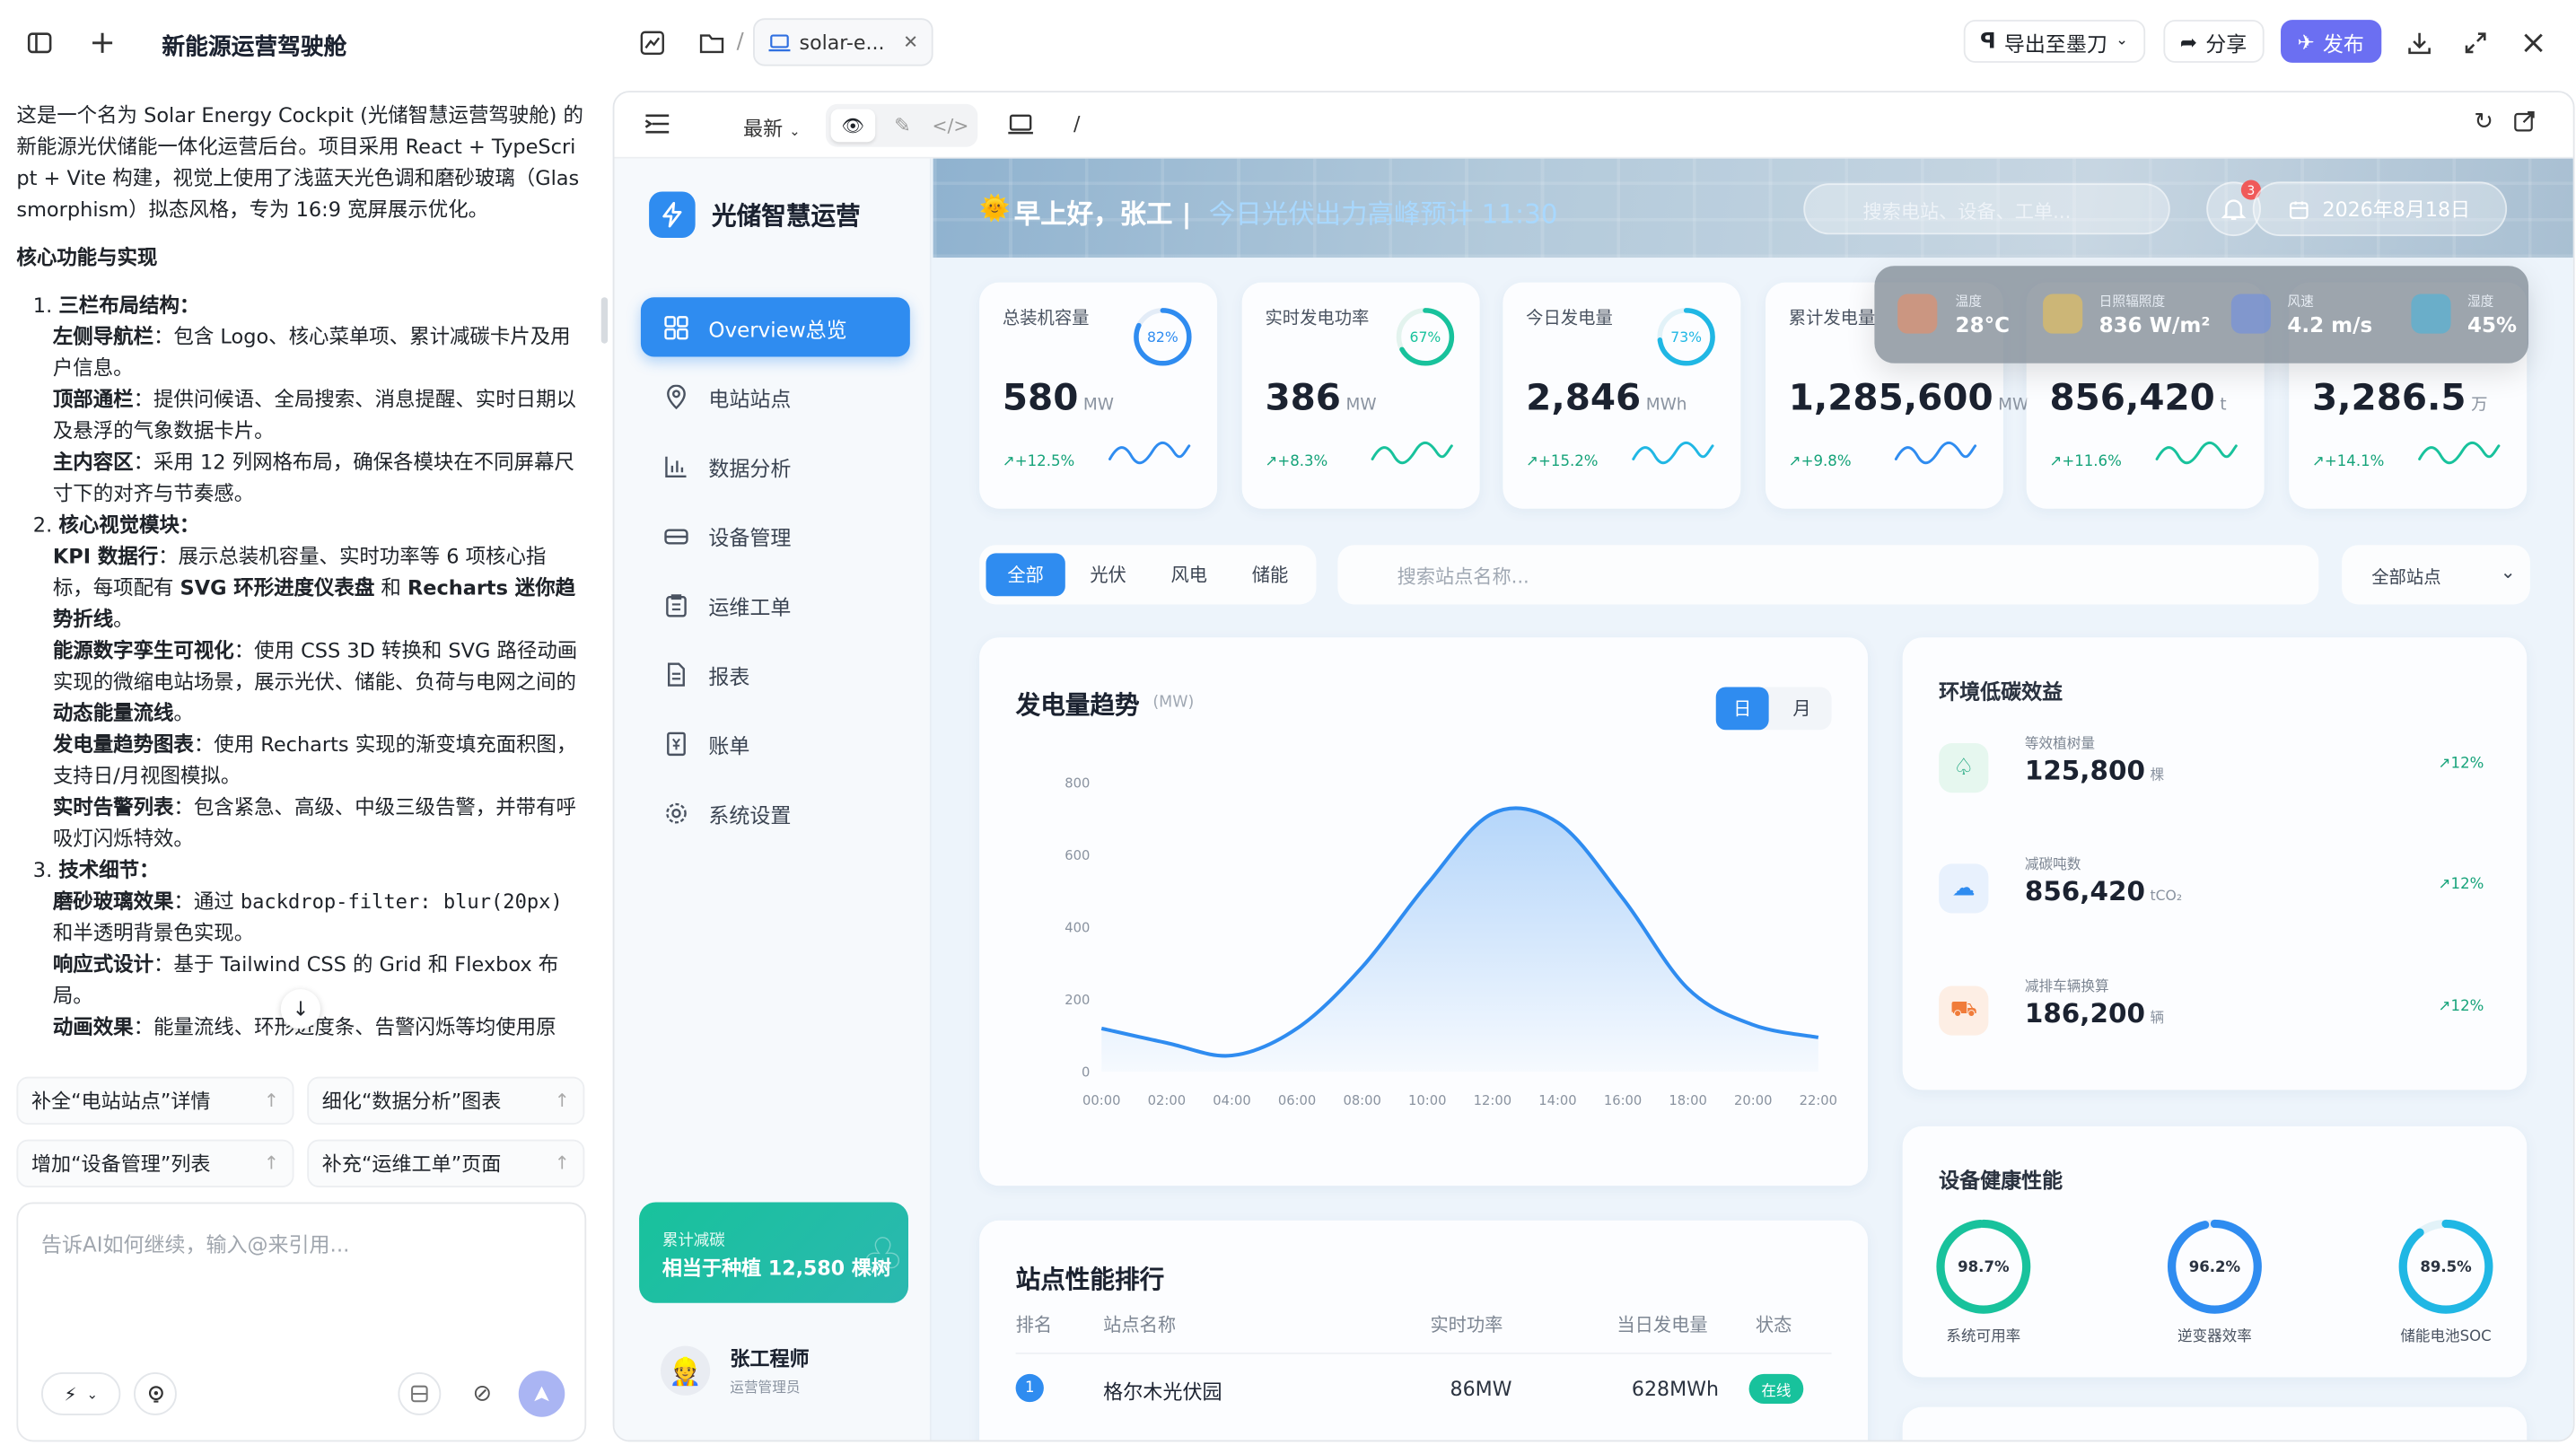  Describe the element at coordinates (950, 125) in the screenshot. I see `code-icon: </>` at that location.